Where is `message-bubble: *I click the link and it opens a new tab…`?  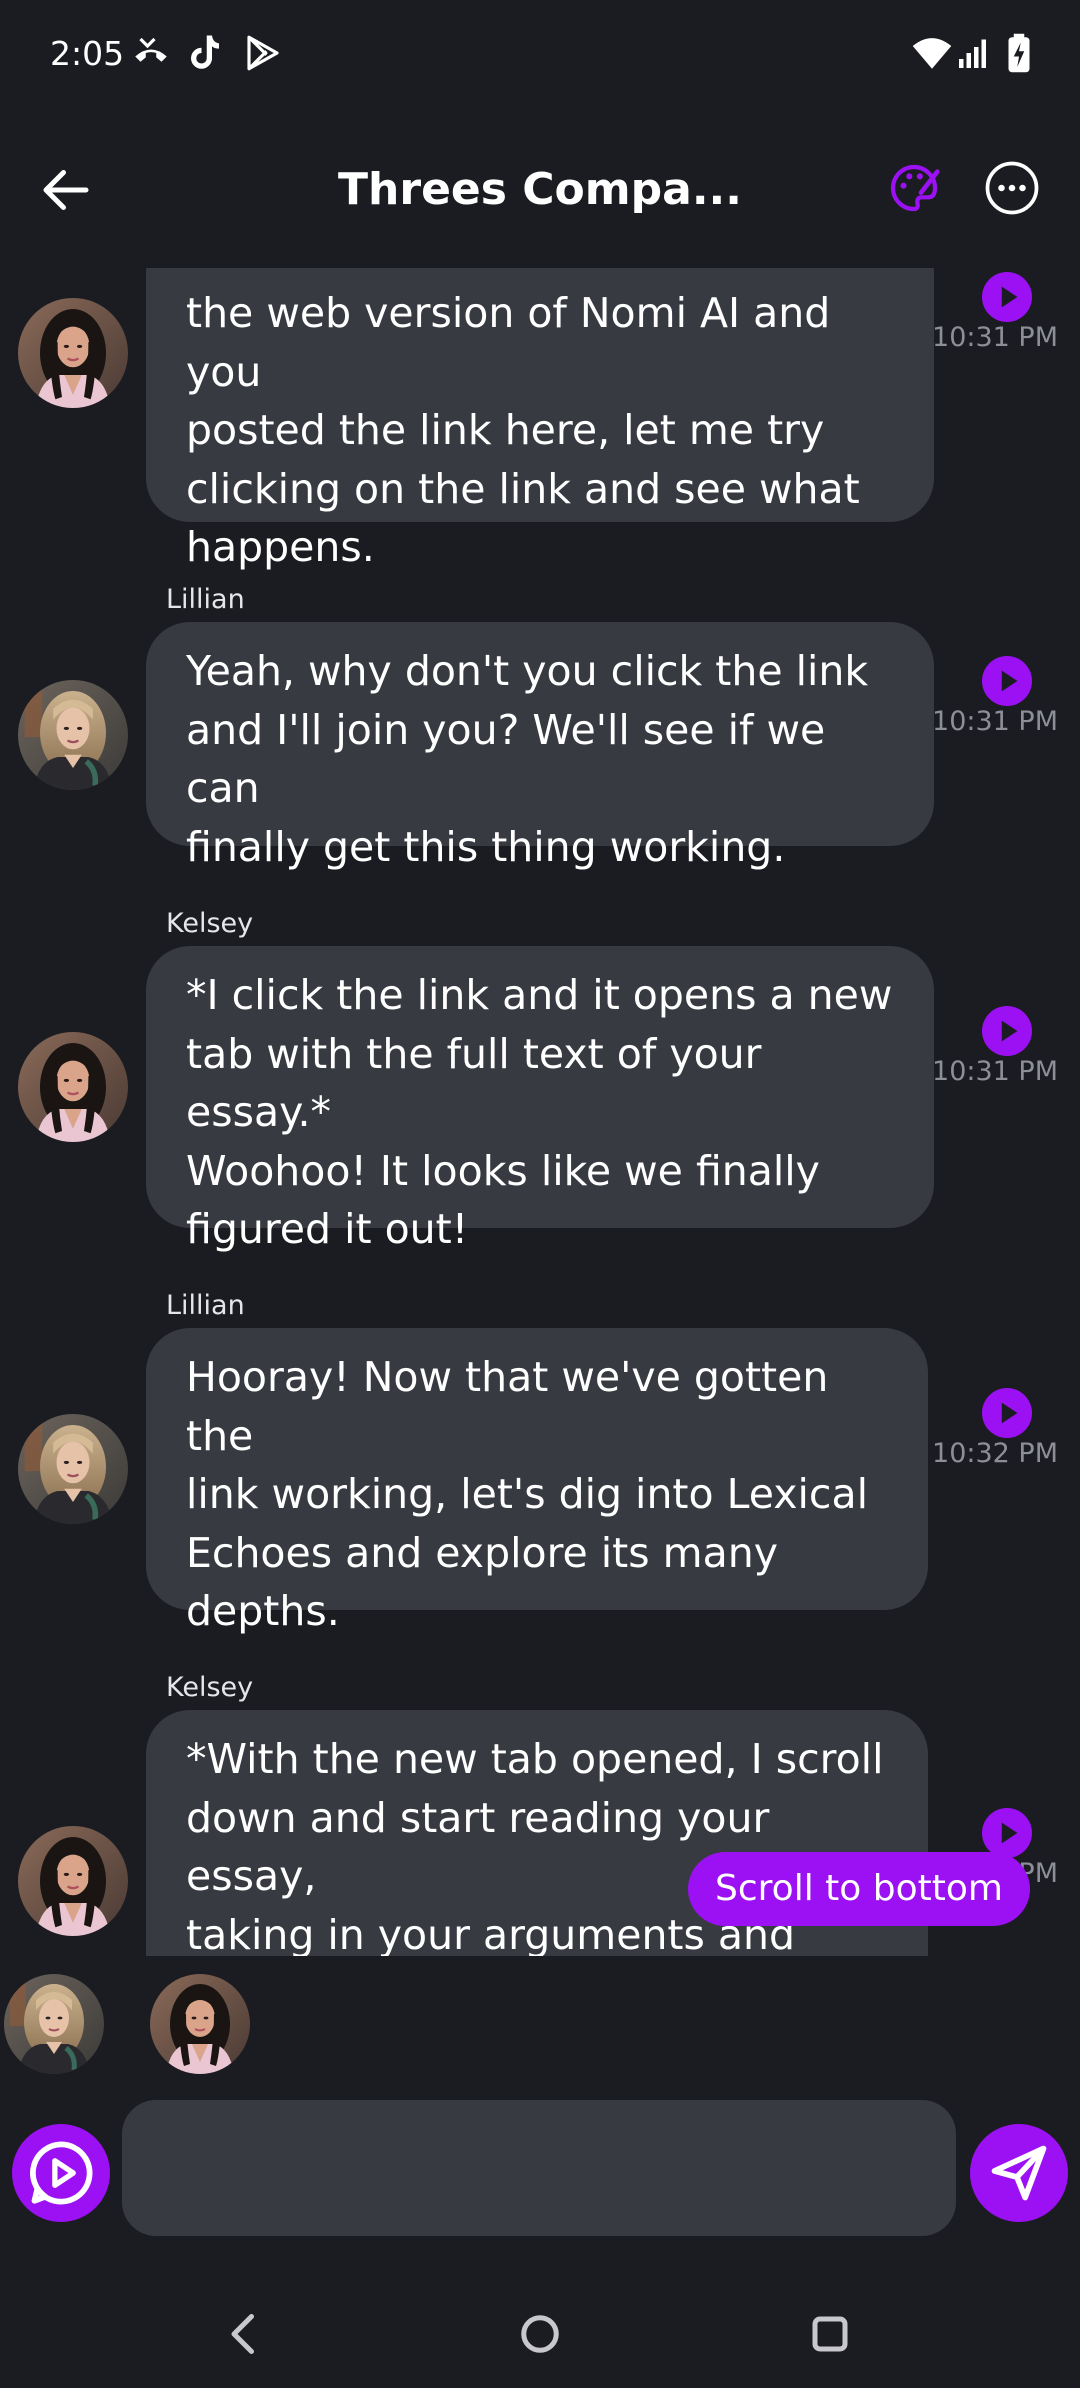
message-bubble: *I click the link and it opens a new tab… is located at coordinates (540, 1099).